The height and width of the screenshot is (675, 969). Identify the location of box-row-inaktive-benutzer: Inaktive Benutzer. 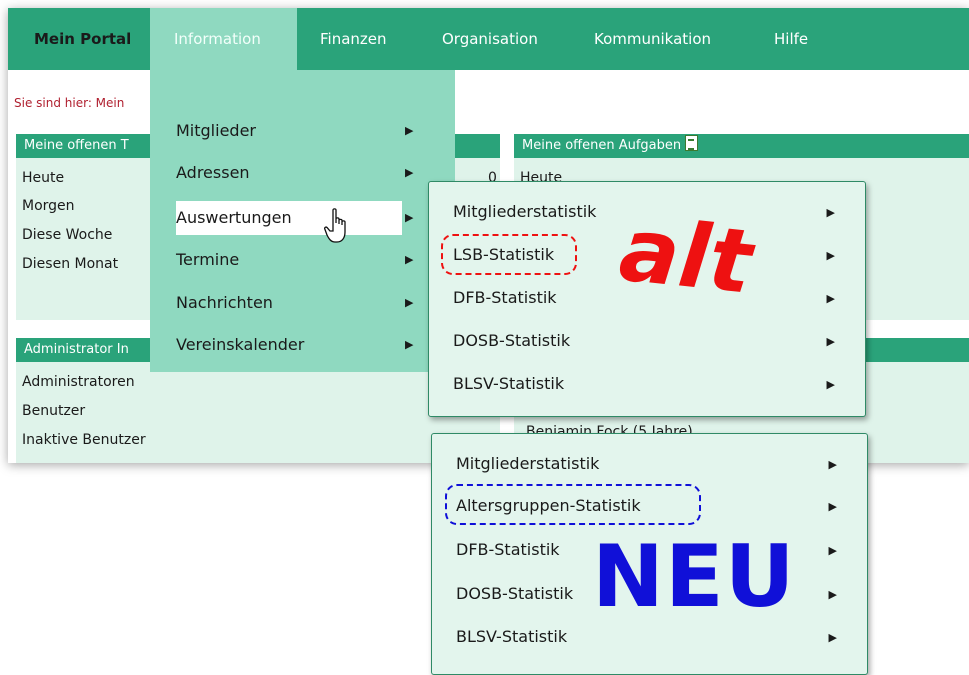
(84, 440).